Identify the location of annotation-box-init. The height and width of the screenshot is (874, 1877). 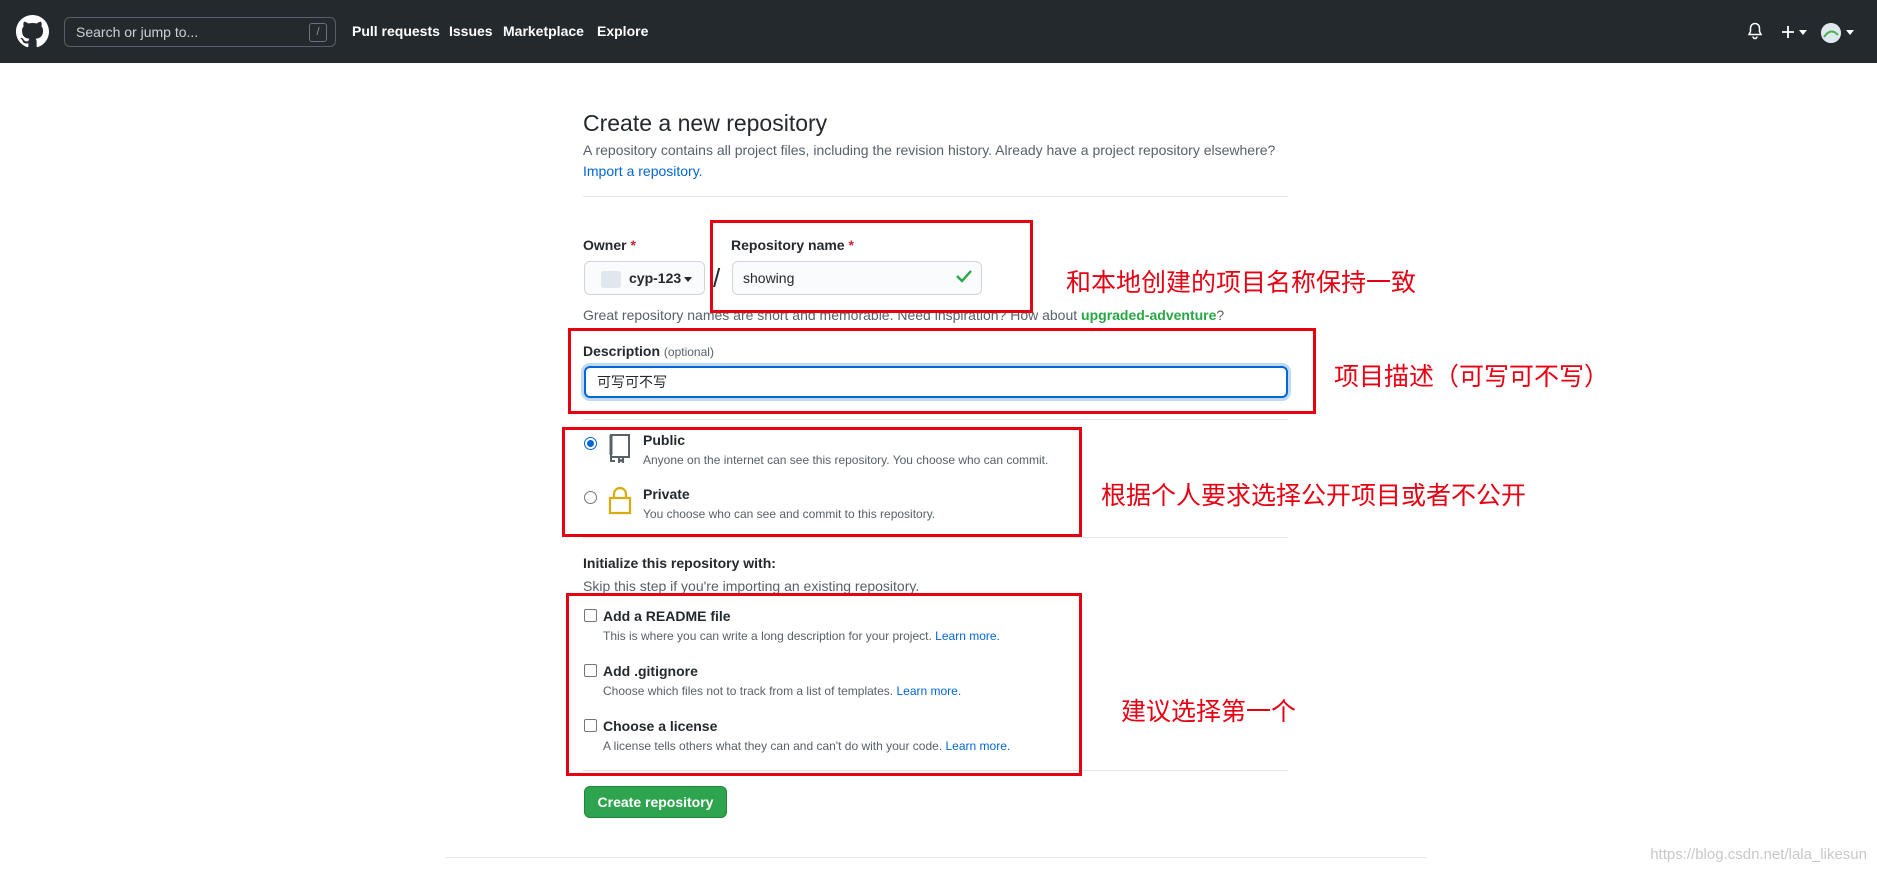
(824, 684).